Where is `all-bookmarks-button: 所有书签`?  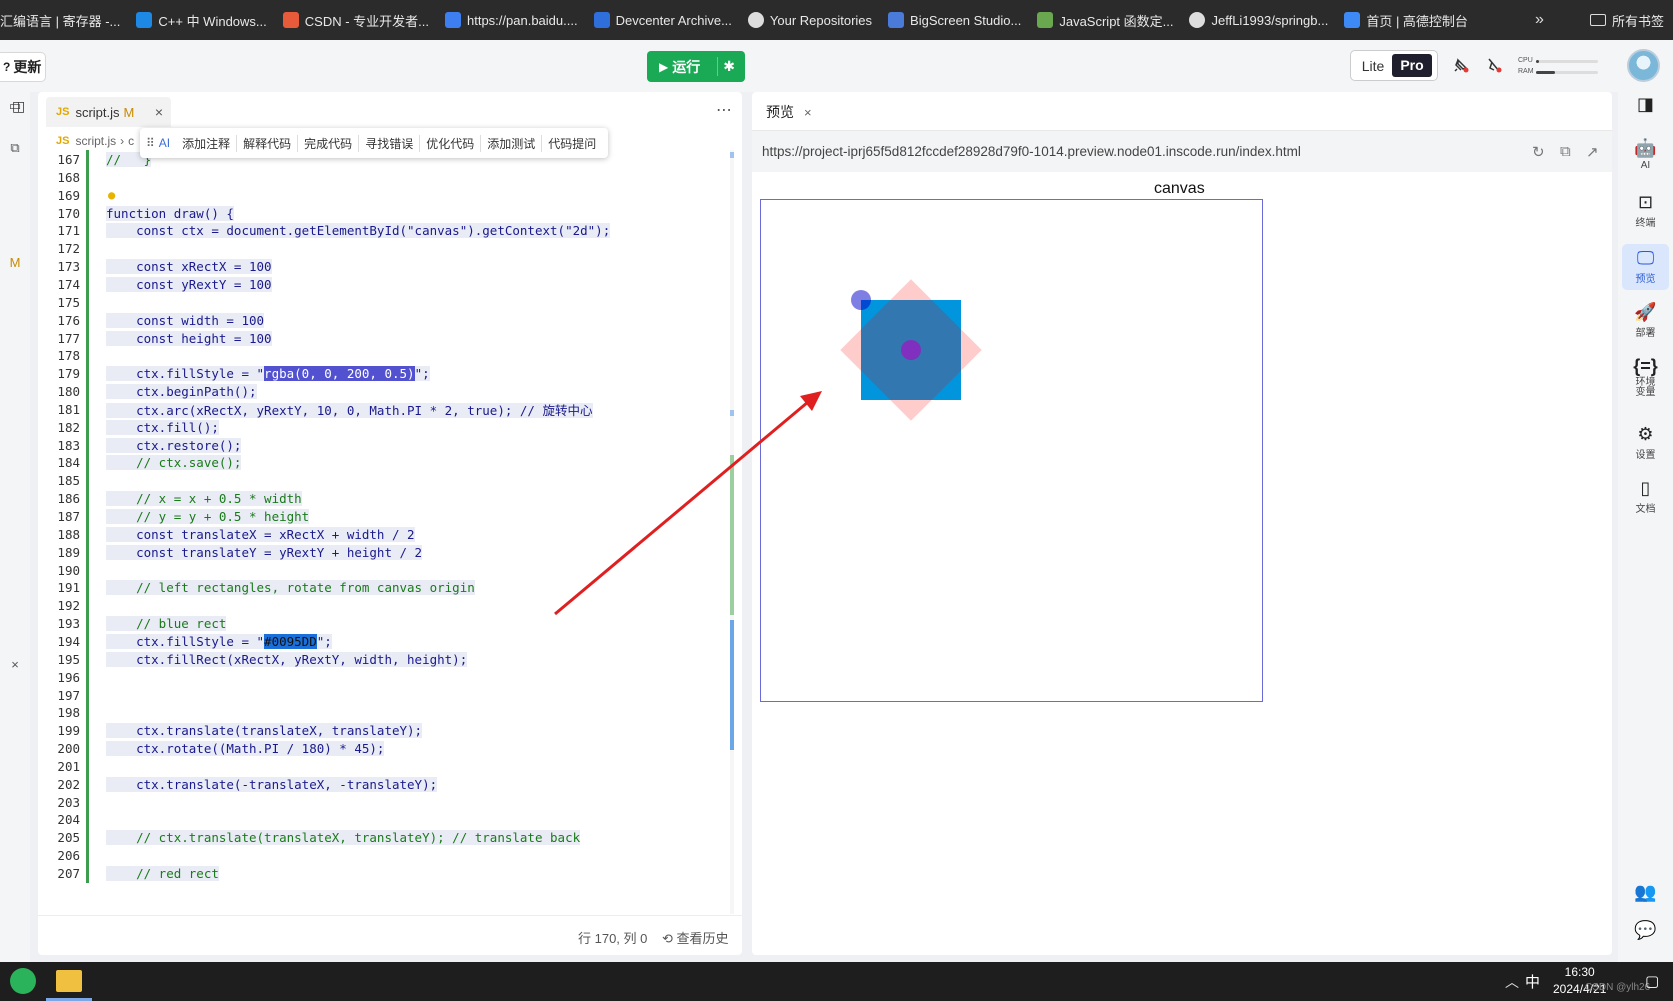 all-bookmarks-button: 所有书签 is located at coordinates (1627, 20).